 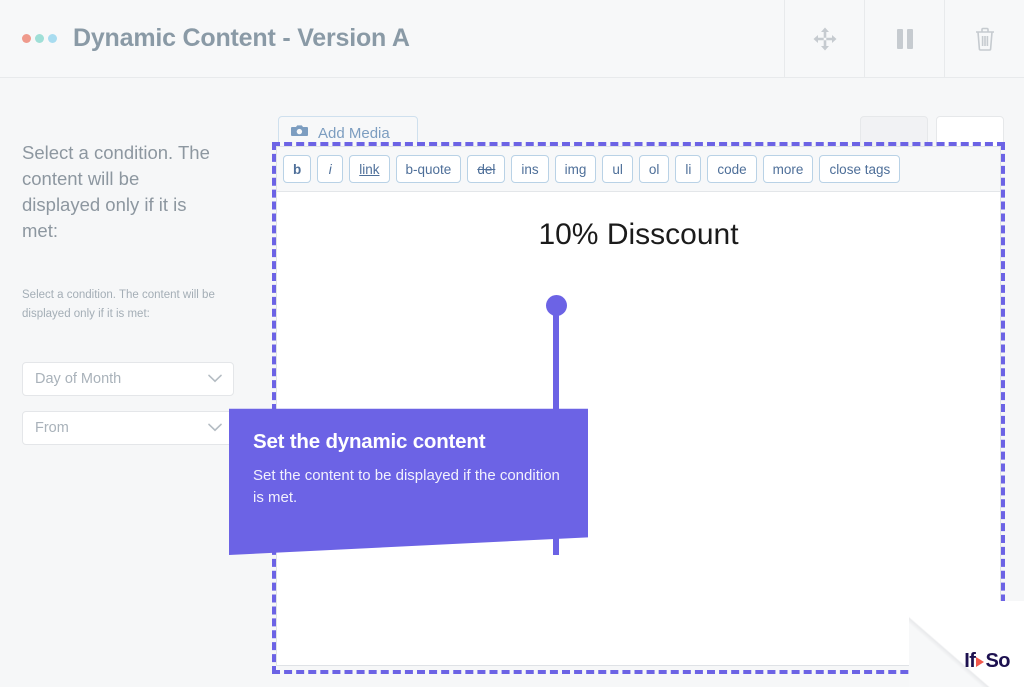 I want to click on toolbar-button-code: code, so click(x=732, y=169).